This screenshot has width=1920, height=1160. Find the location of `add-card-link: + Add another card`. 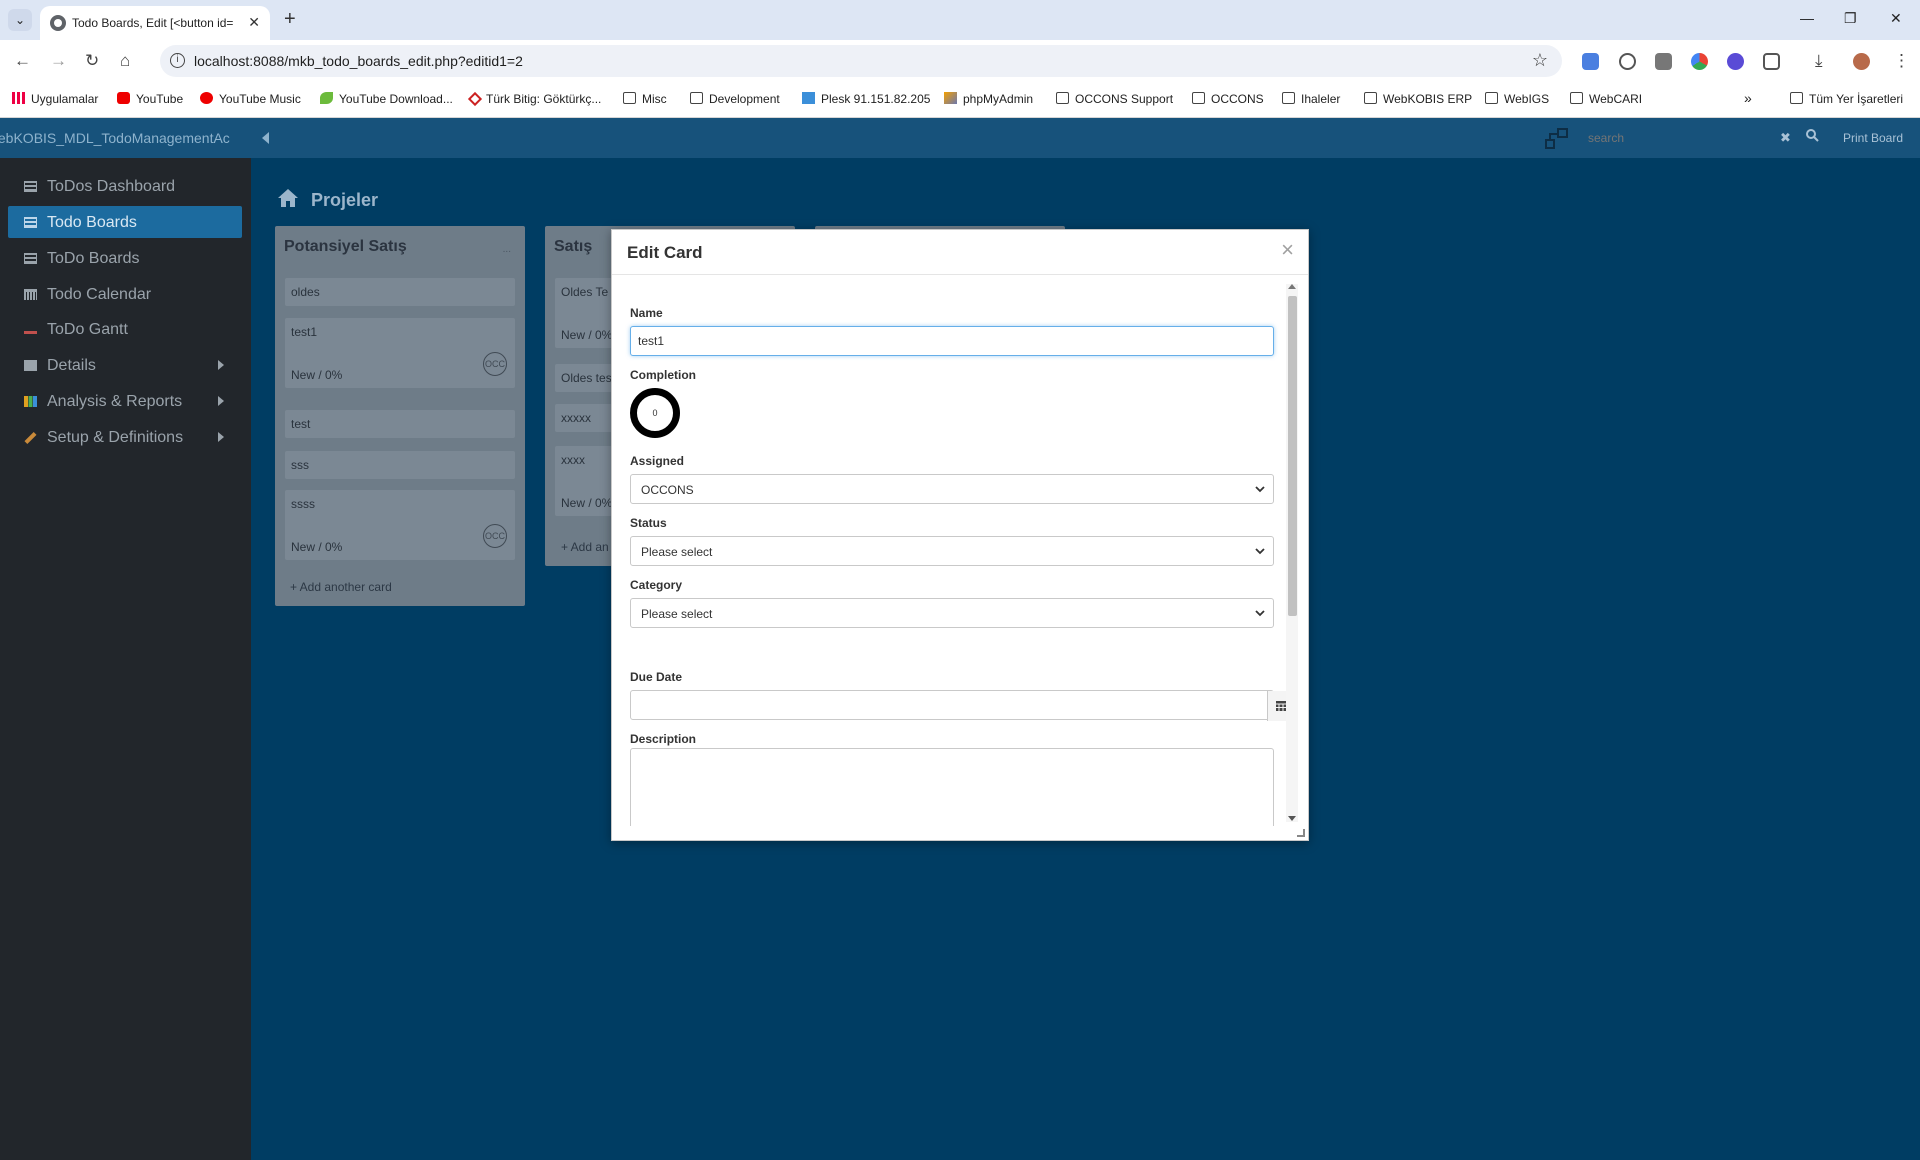

add-card-link: + Add another card is located at coordinates (341, 587).